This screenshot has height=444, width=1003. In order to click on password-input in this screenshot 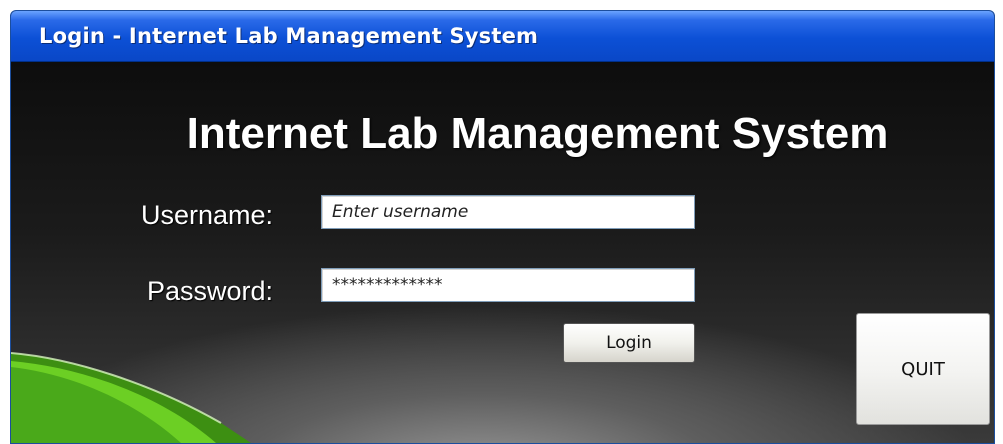, I will do `click(508, 285)`.